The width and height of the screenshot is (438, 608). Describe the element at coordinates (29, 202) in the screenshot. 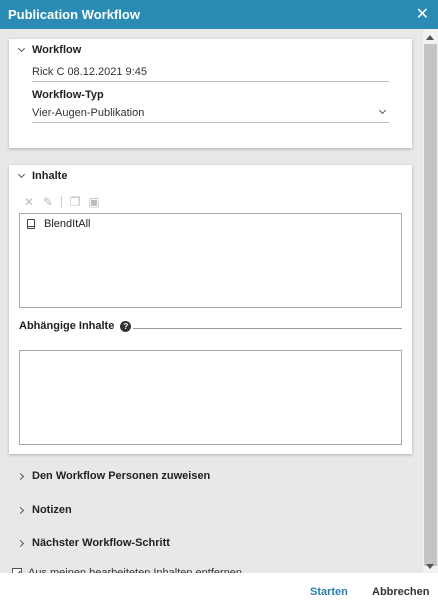

I see `remove-icon: ✕` at that location.